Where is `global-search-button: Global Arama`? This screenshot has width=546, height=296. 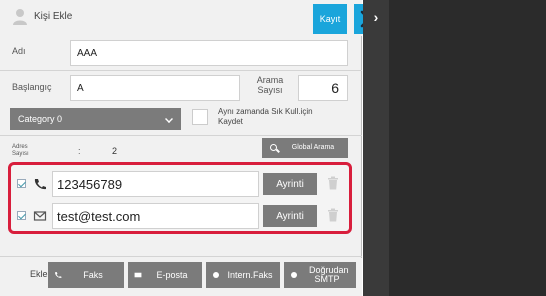 global-search-button: Global Arama is located at coordinates (305, 148).